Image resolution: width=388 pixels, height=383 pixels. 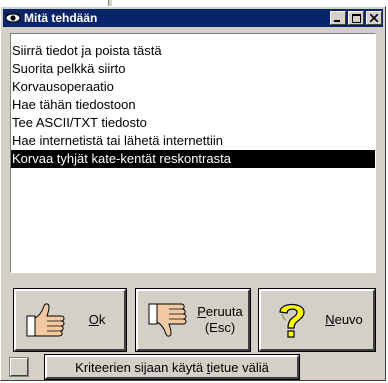 I want to click on help-label: Neuvo, so click(x=344, y=319).